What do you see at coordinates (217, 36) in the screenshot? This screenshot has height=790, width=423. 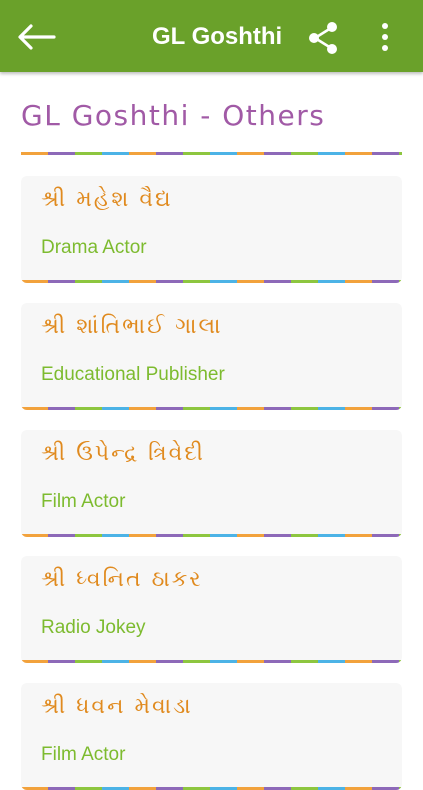 I see `app-title: GL Goshthi` at bounding box center [217, 36].